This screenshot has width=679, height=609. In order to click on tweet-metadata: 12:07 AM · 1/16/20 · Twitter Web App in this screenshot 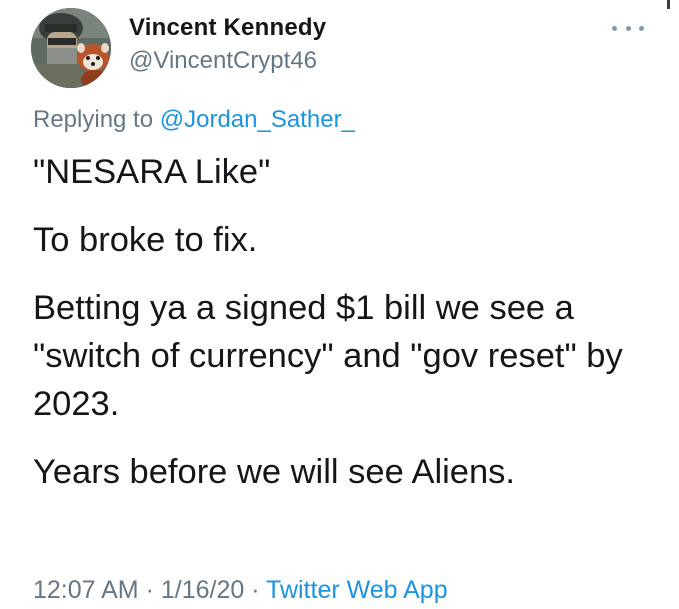, I will do `click(240, 590)`.